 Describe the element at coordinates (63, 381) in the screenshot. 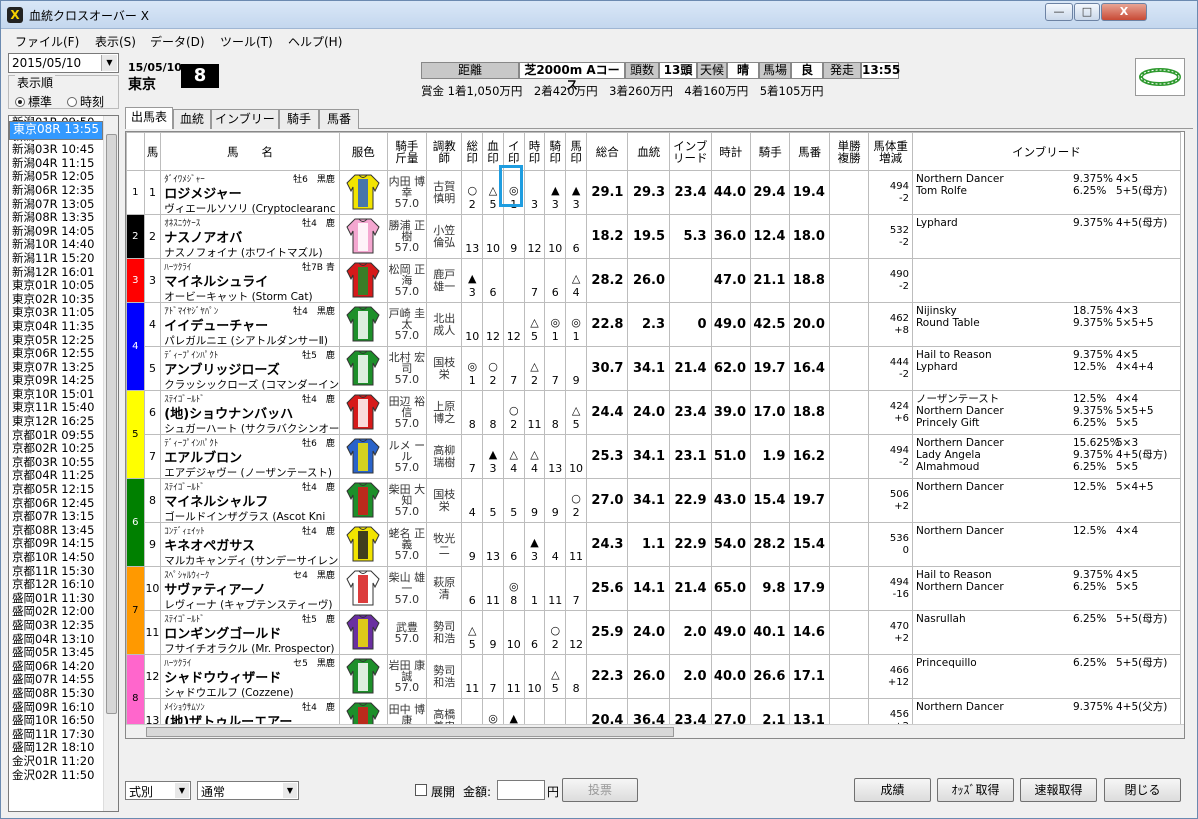

I see `race-list-item: 東京09R 14:25` at that location.